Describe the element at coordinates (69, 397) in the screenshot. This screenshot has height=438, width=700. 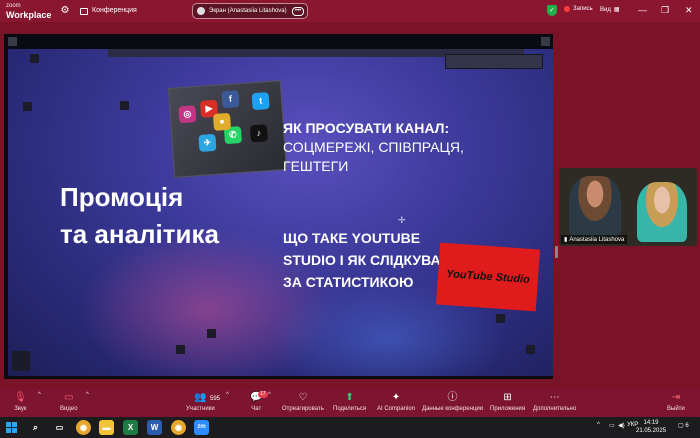
I see `camera-off-icon: ▭` at that location.